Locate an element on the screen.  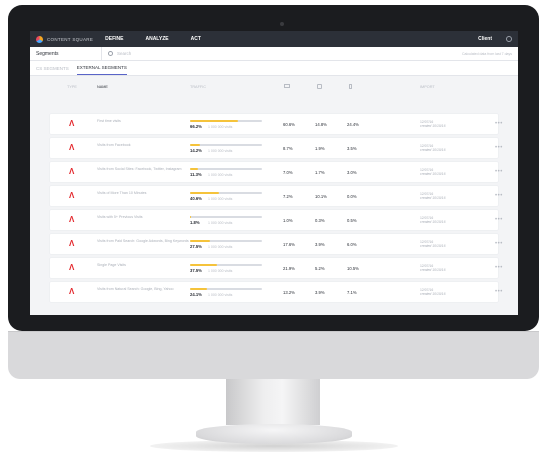
desktop-share: 60.6% is located at coordinates (289, 124).